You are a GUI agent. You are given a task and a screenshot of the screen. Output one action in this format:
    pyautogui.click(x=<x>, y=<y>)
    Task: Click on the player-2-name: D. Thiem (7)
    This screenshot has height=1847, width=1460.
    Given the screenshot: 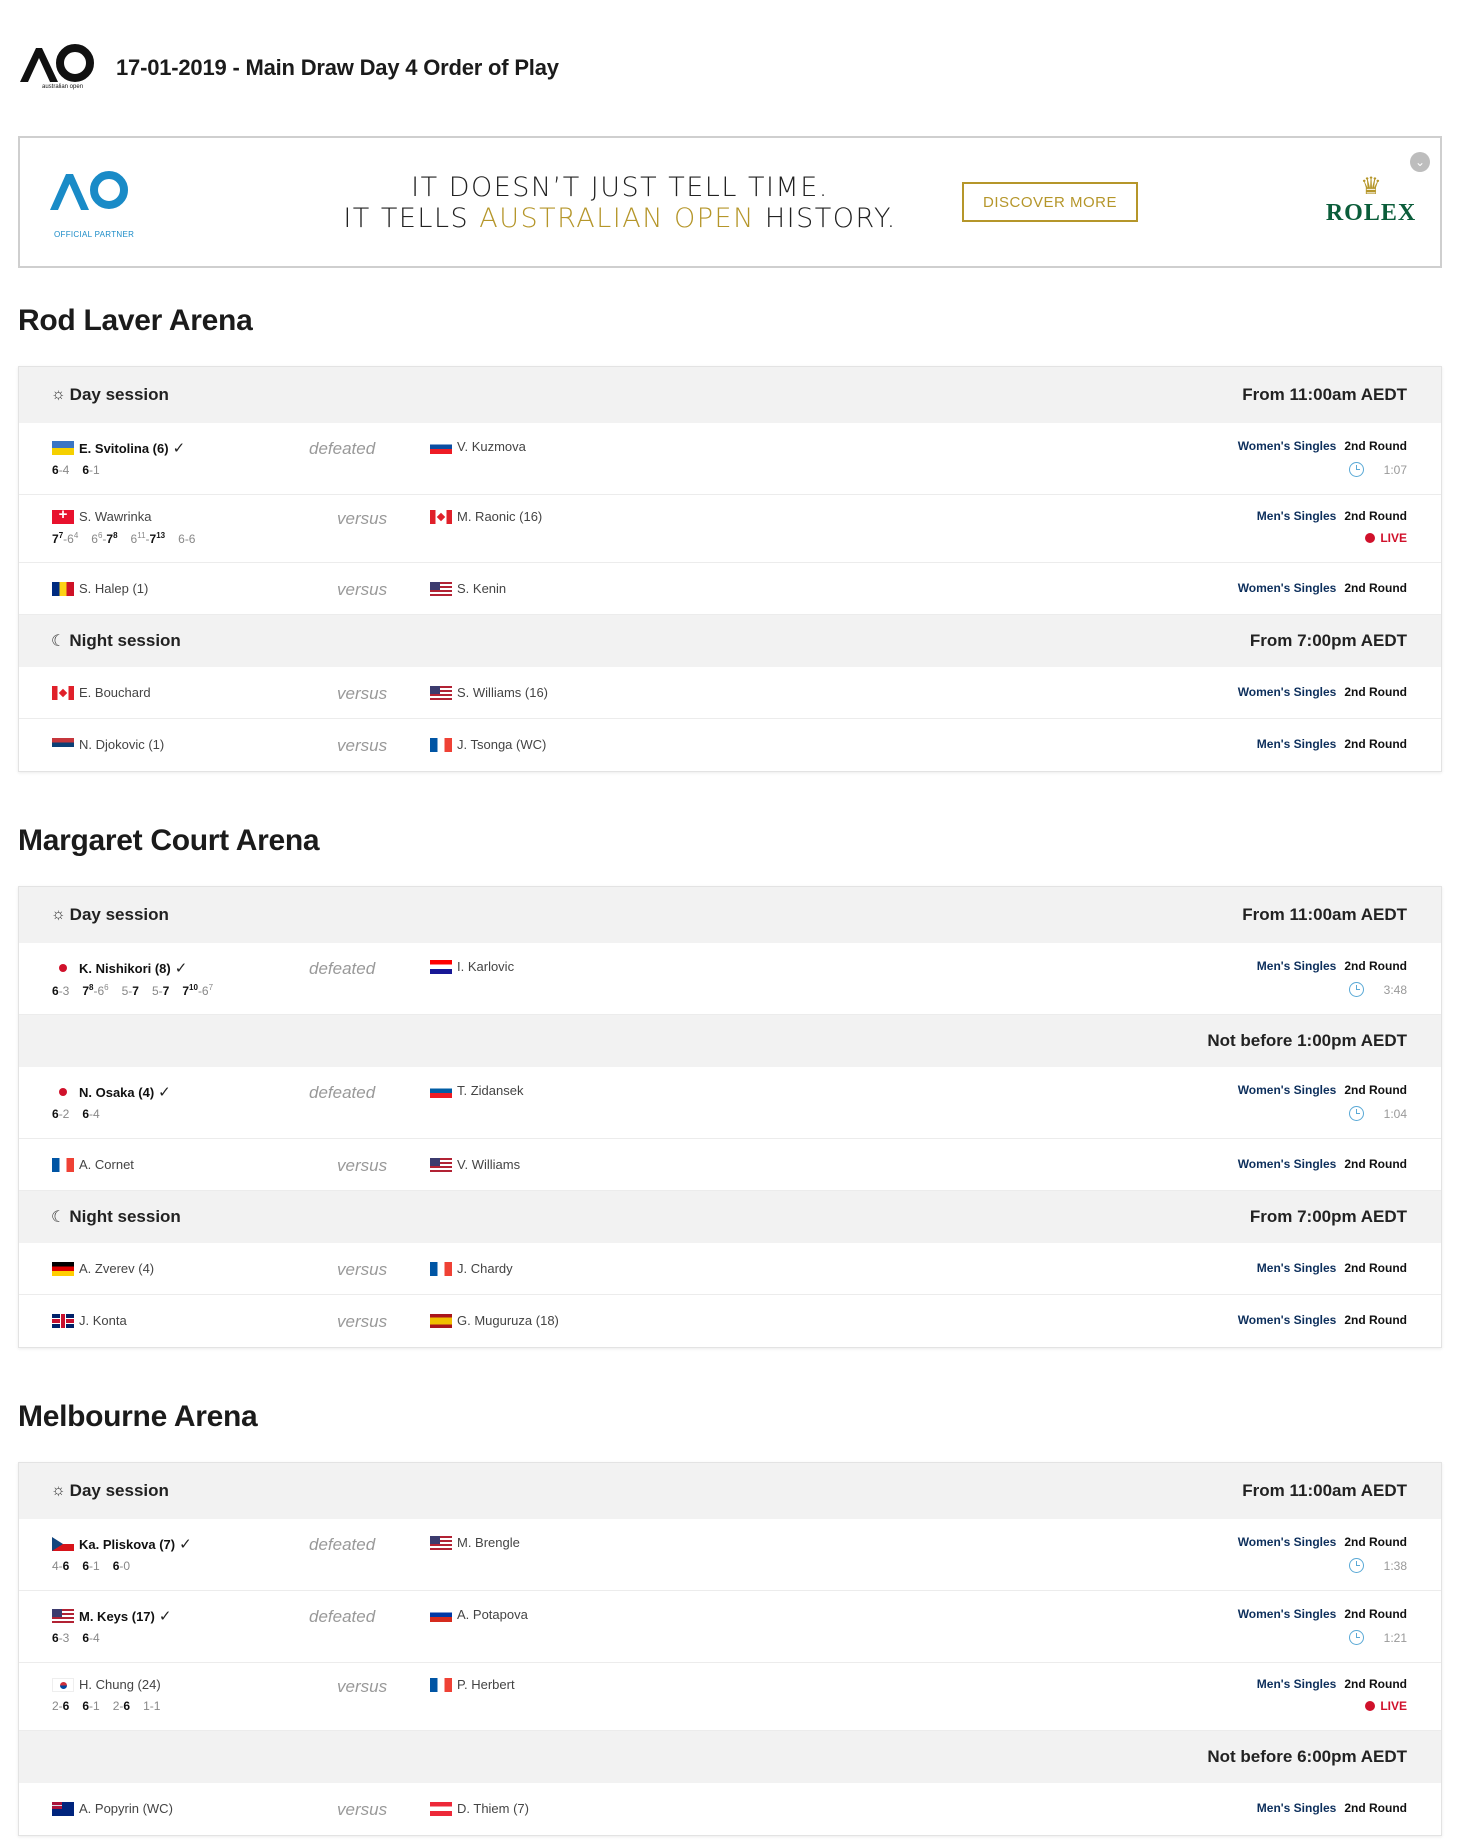 What is the action you would take?
    pyautogui.click(x=493, y=1808)
    